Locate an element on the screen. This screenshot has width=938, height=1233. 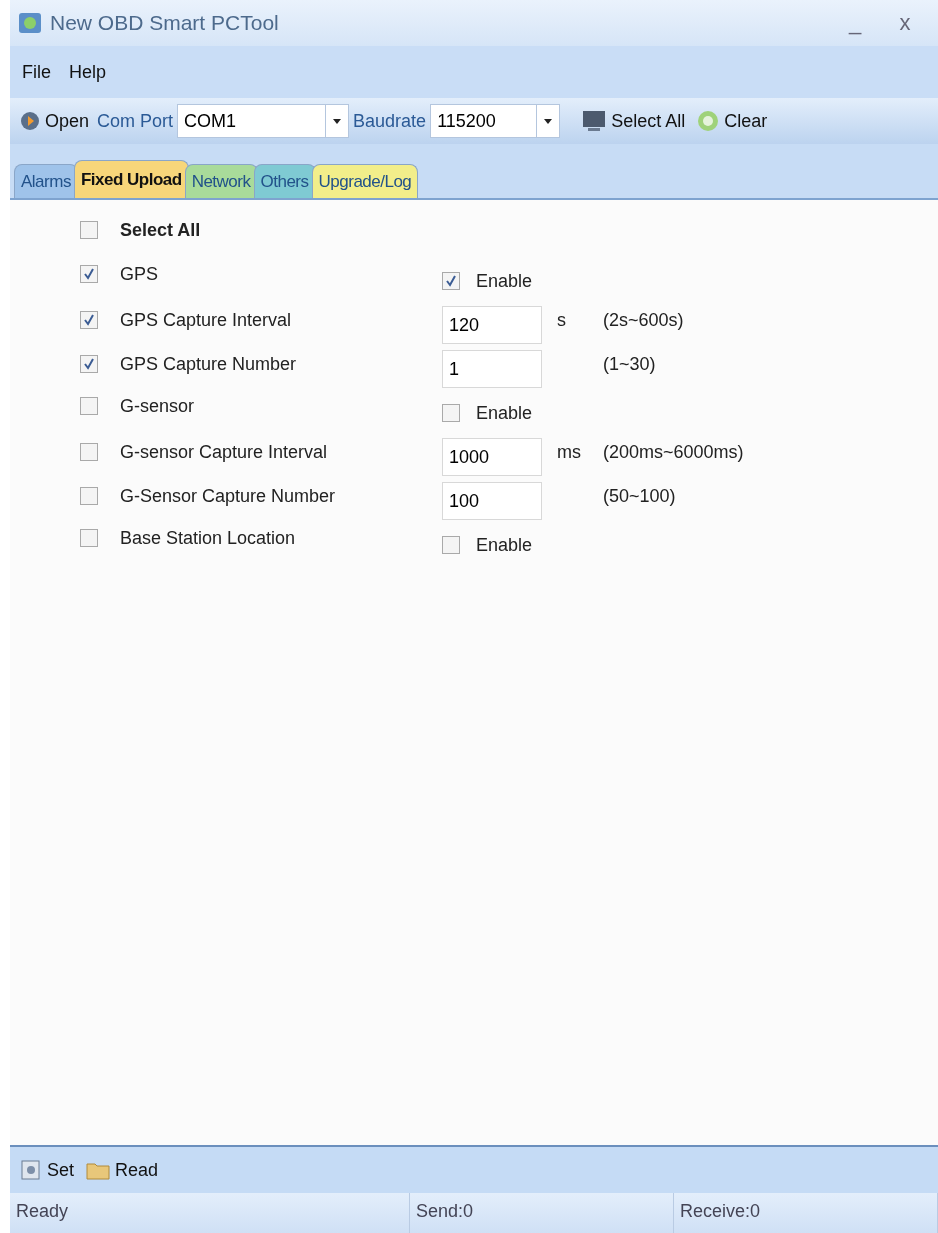
input-field: 1000 is located at coordinates (492, 457).